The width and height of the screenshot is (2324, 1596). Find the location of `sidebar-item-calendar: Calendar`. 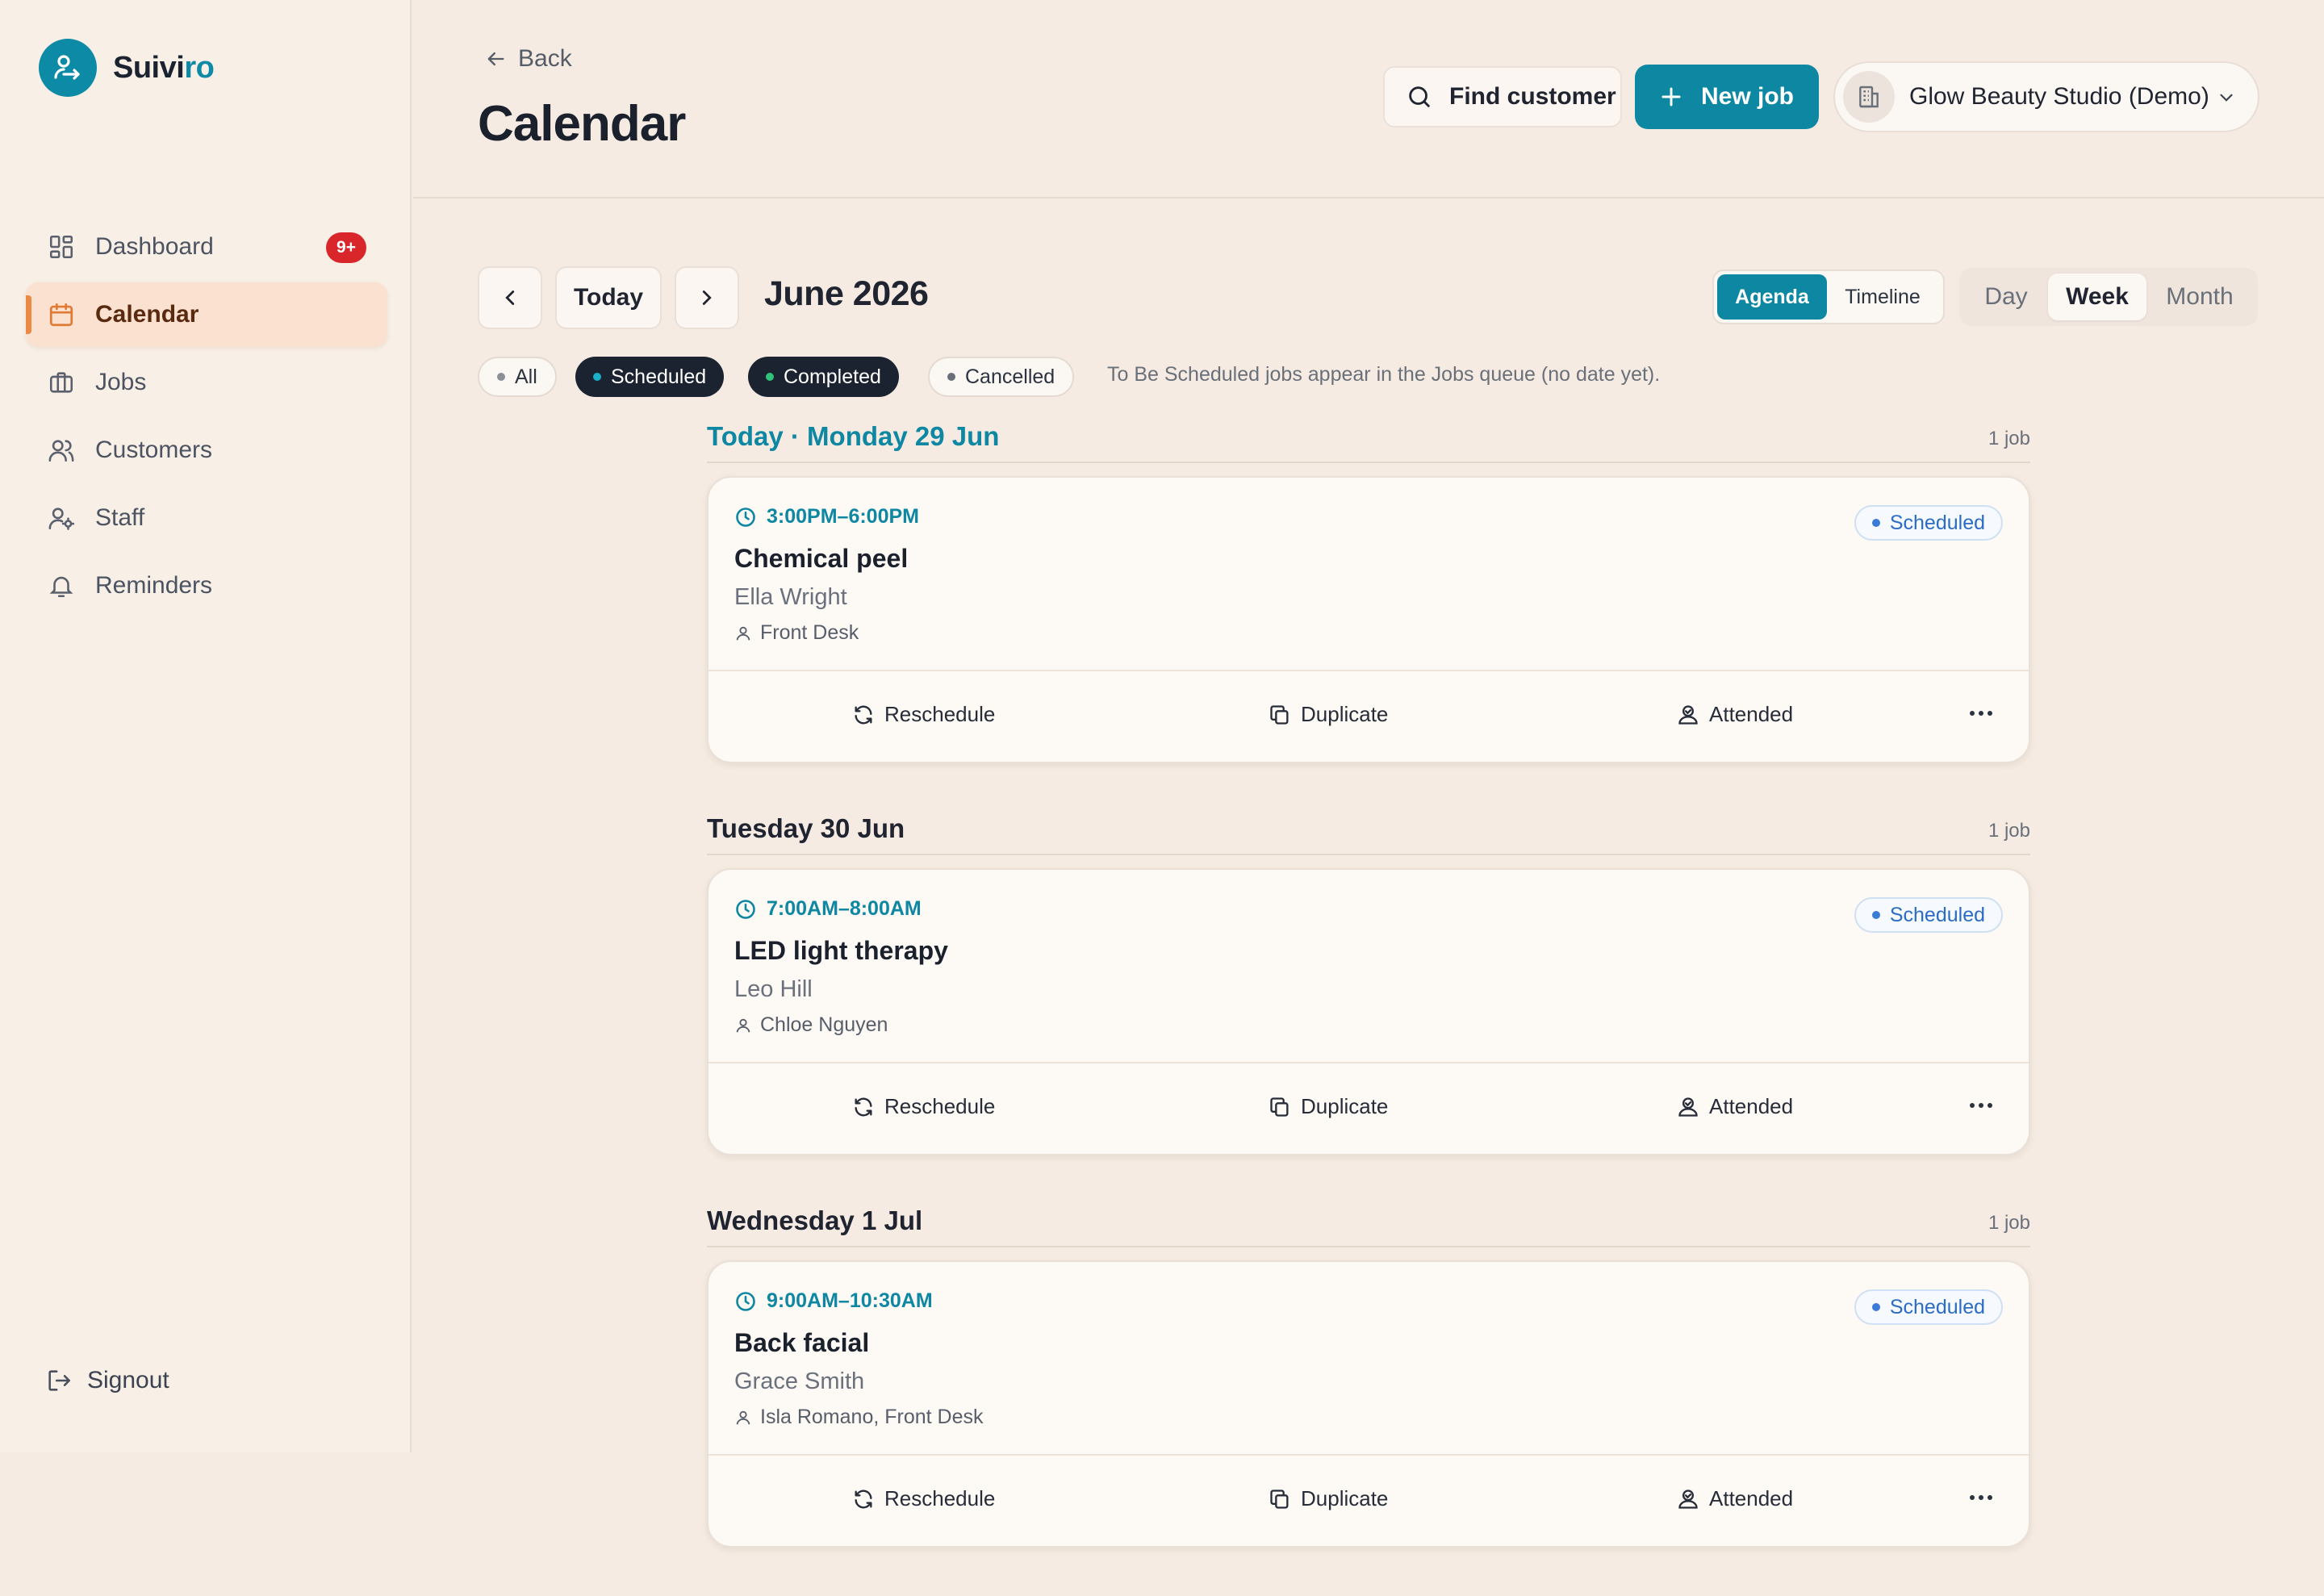

sidebar-item-calendar: Calendar is located at coordinates (207, 314).